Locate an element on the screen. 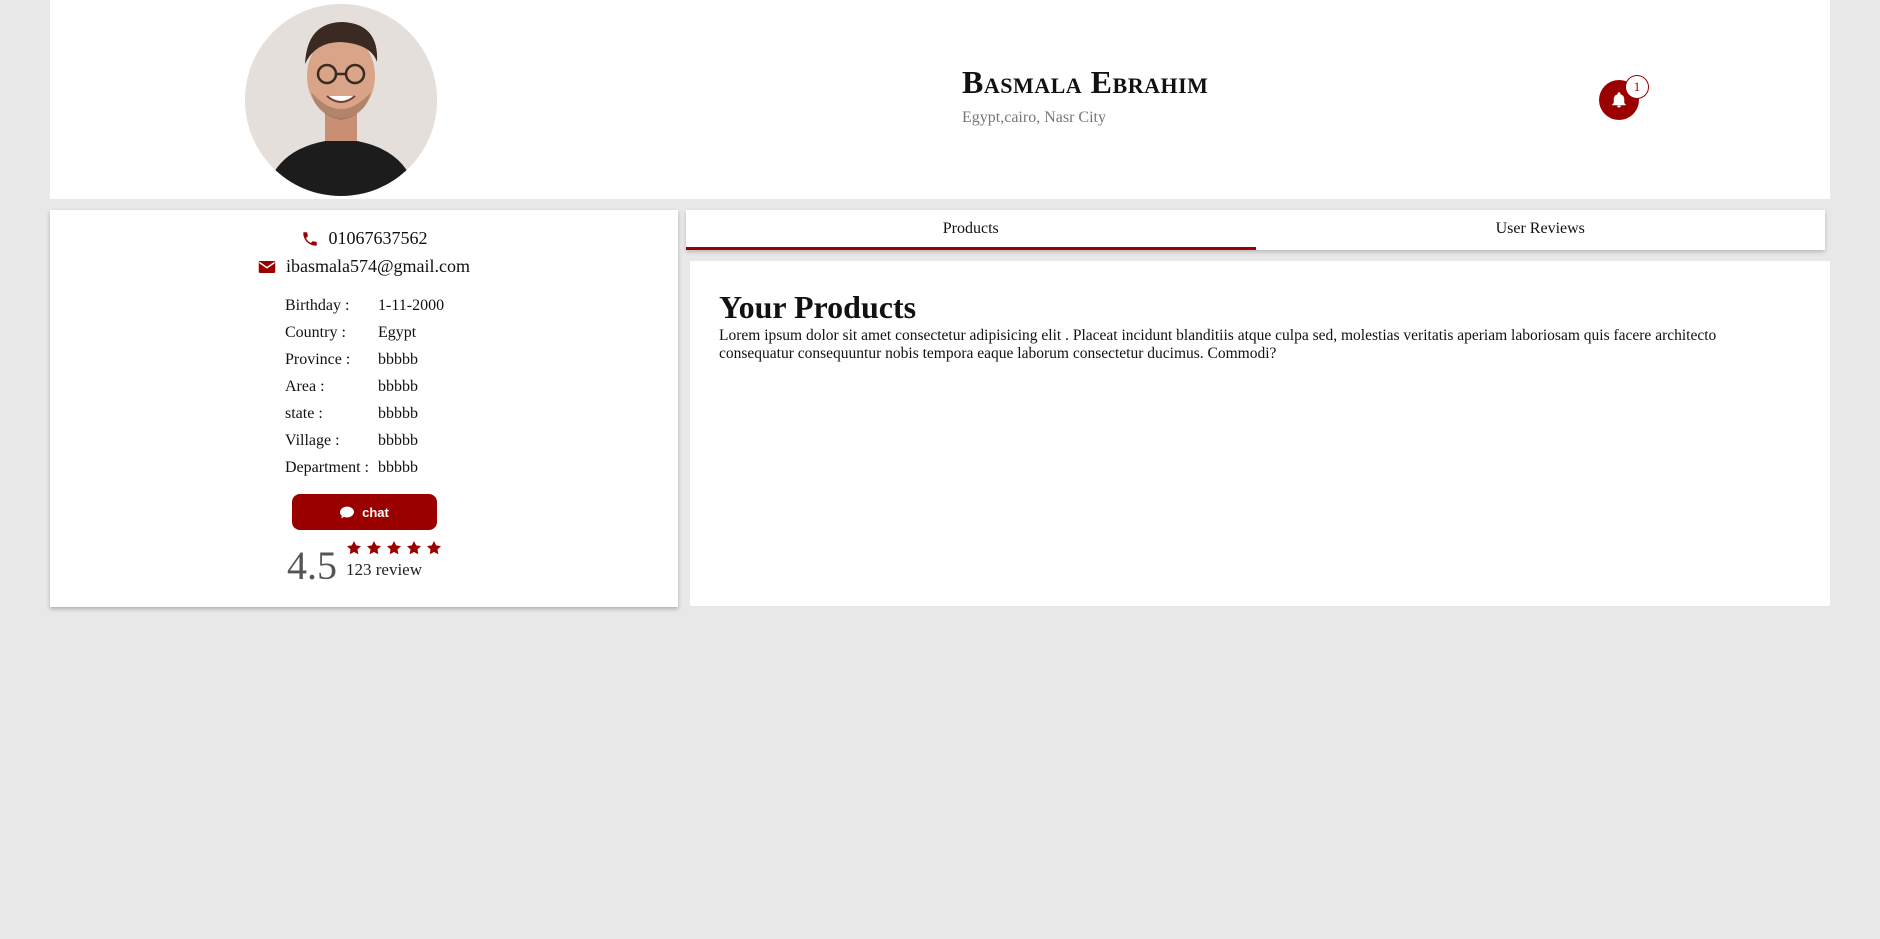 The width and height of the screenshot is (1880, 939). detail-label: Birthday : is located at coordinates (317, 305).